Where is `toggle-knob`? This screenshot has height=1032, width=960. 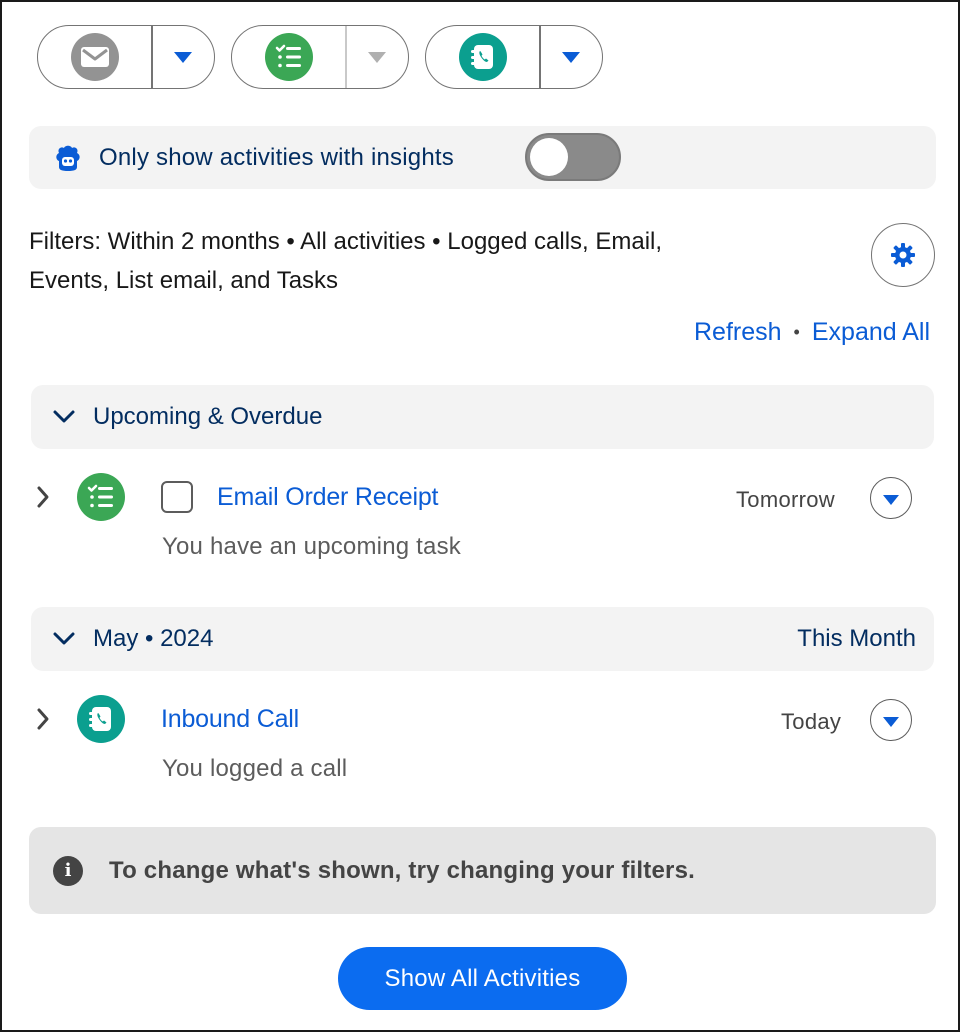 toggle-knob is located at coordinates (549, 157).